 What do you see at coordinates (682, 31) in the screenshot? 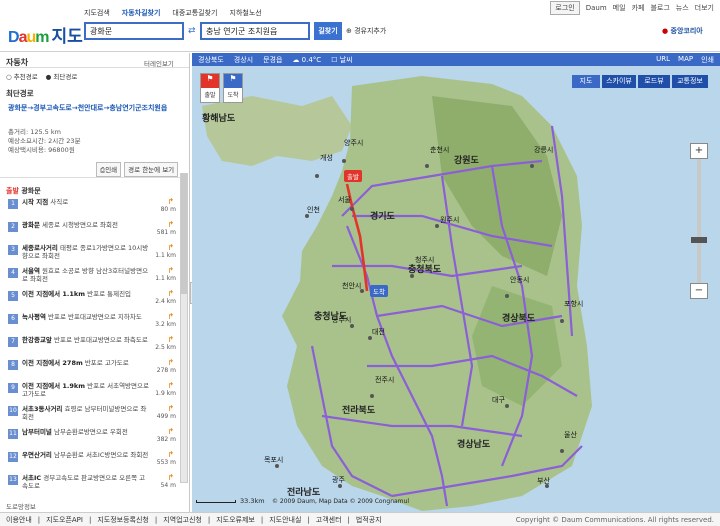
I see `region-selector: ● 중앙코리아` at bounding box center [682, 31].